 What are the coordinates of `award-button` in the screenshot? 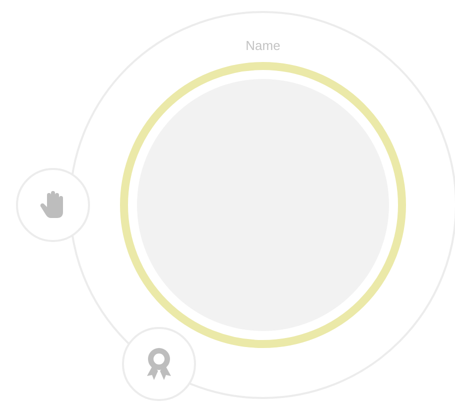 It's located at (159, 364).